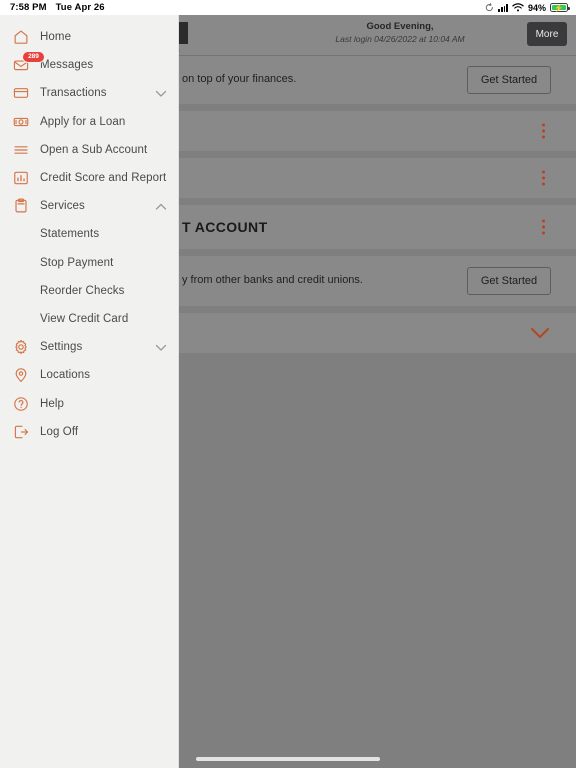 The height and width of the screenshot is (768, 576). What do you see at coordinates (33, 57) in the screenshot?
I see `messages-badge: 289` at bounding box center [33, 57].